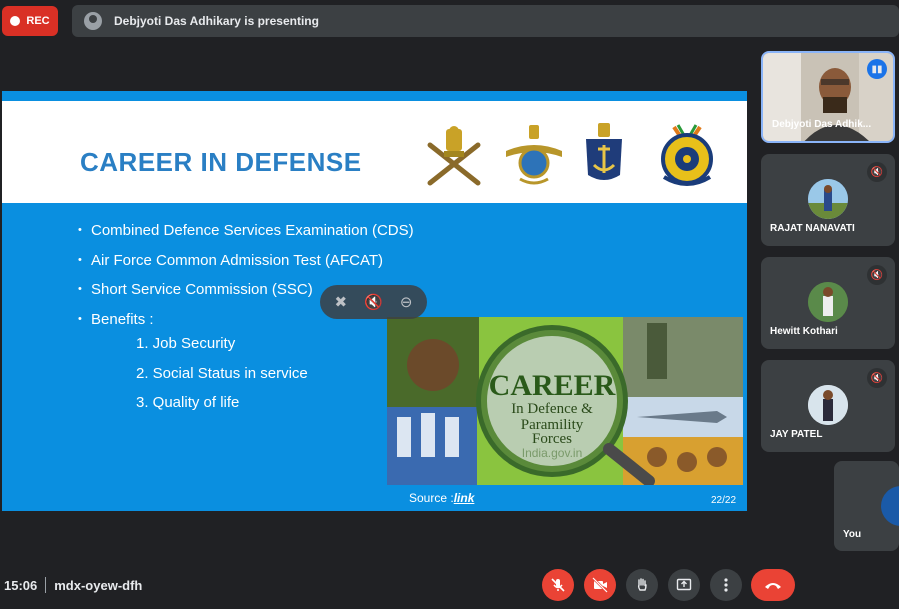  I want to click on army-emblem-icon, so click(454, 156).